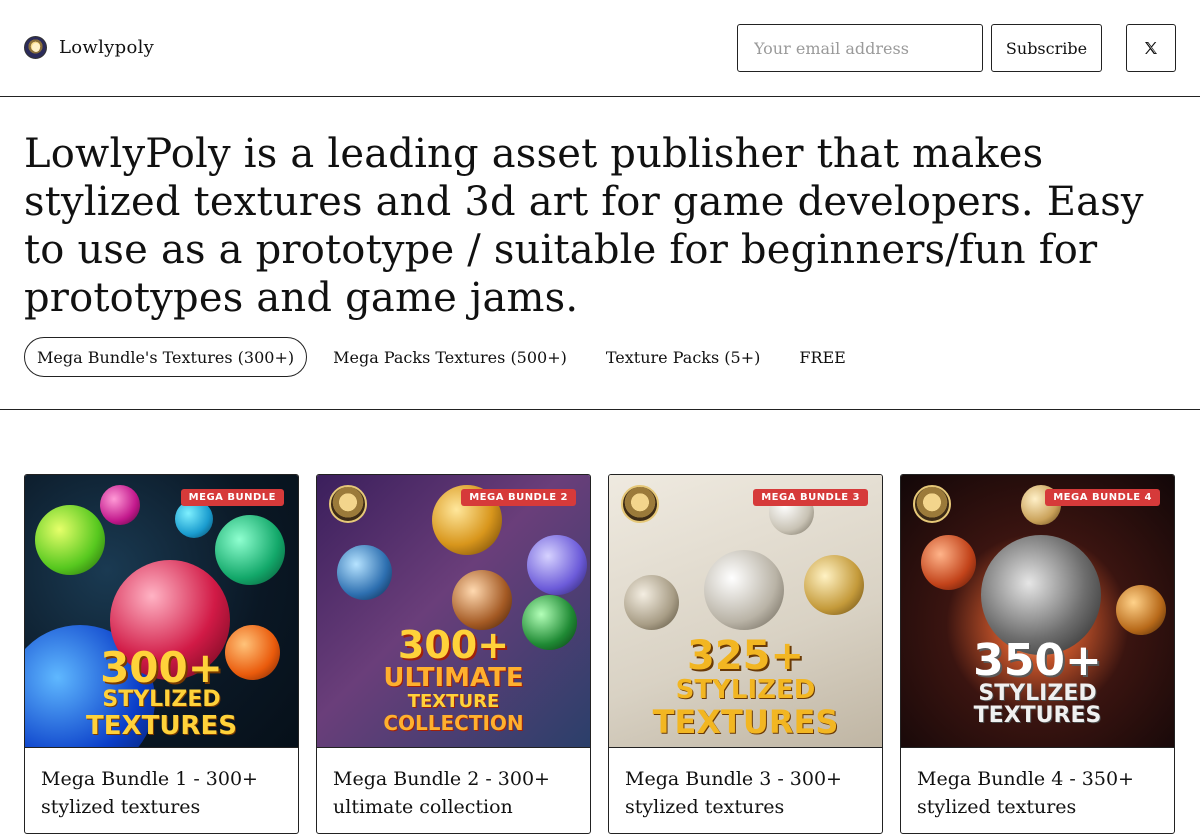 This screenshot has height=834, width=1200. What do you see at coordinates (453, 701) in the screenshot?
I see `thumb-line-2: TEXTURE` at bounding box center [453, 701].